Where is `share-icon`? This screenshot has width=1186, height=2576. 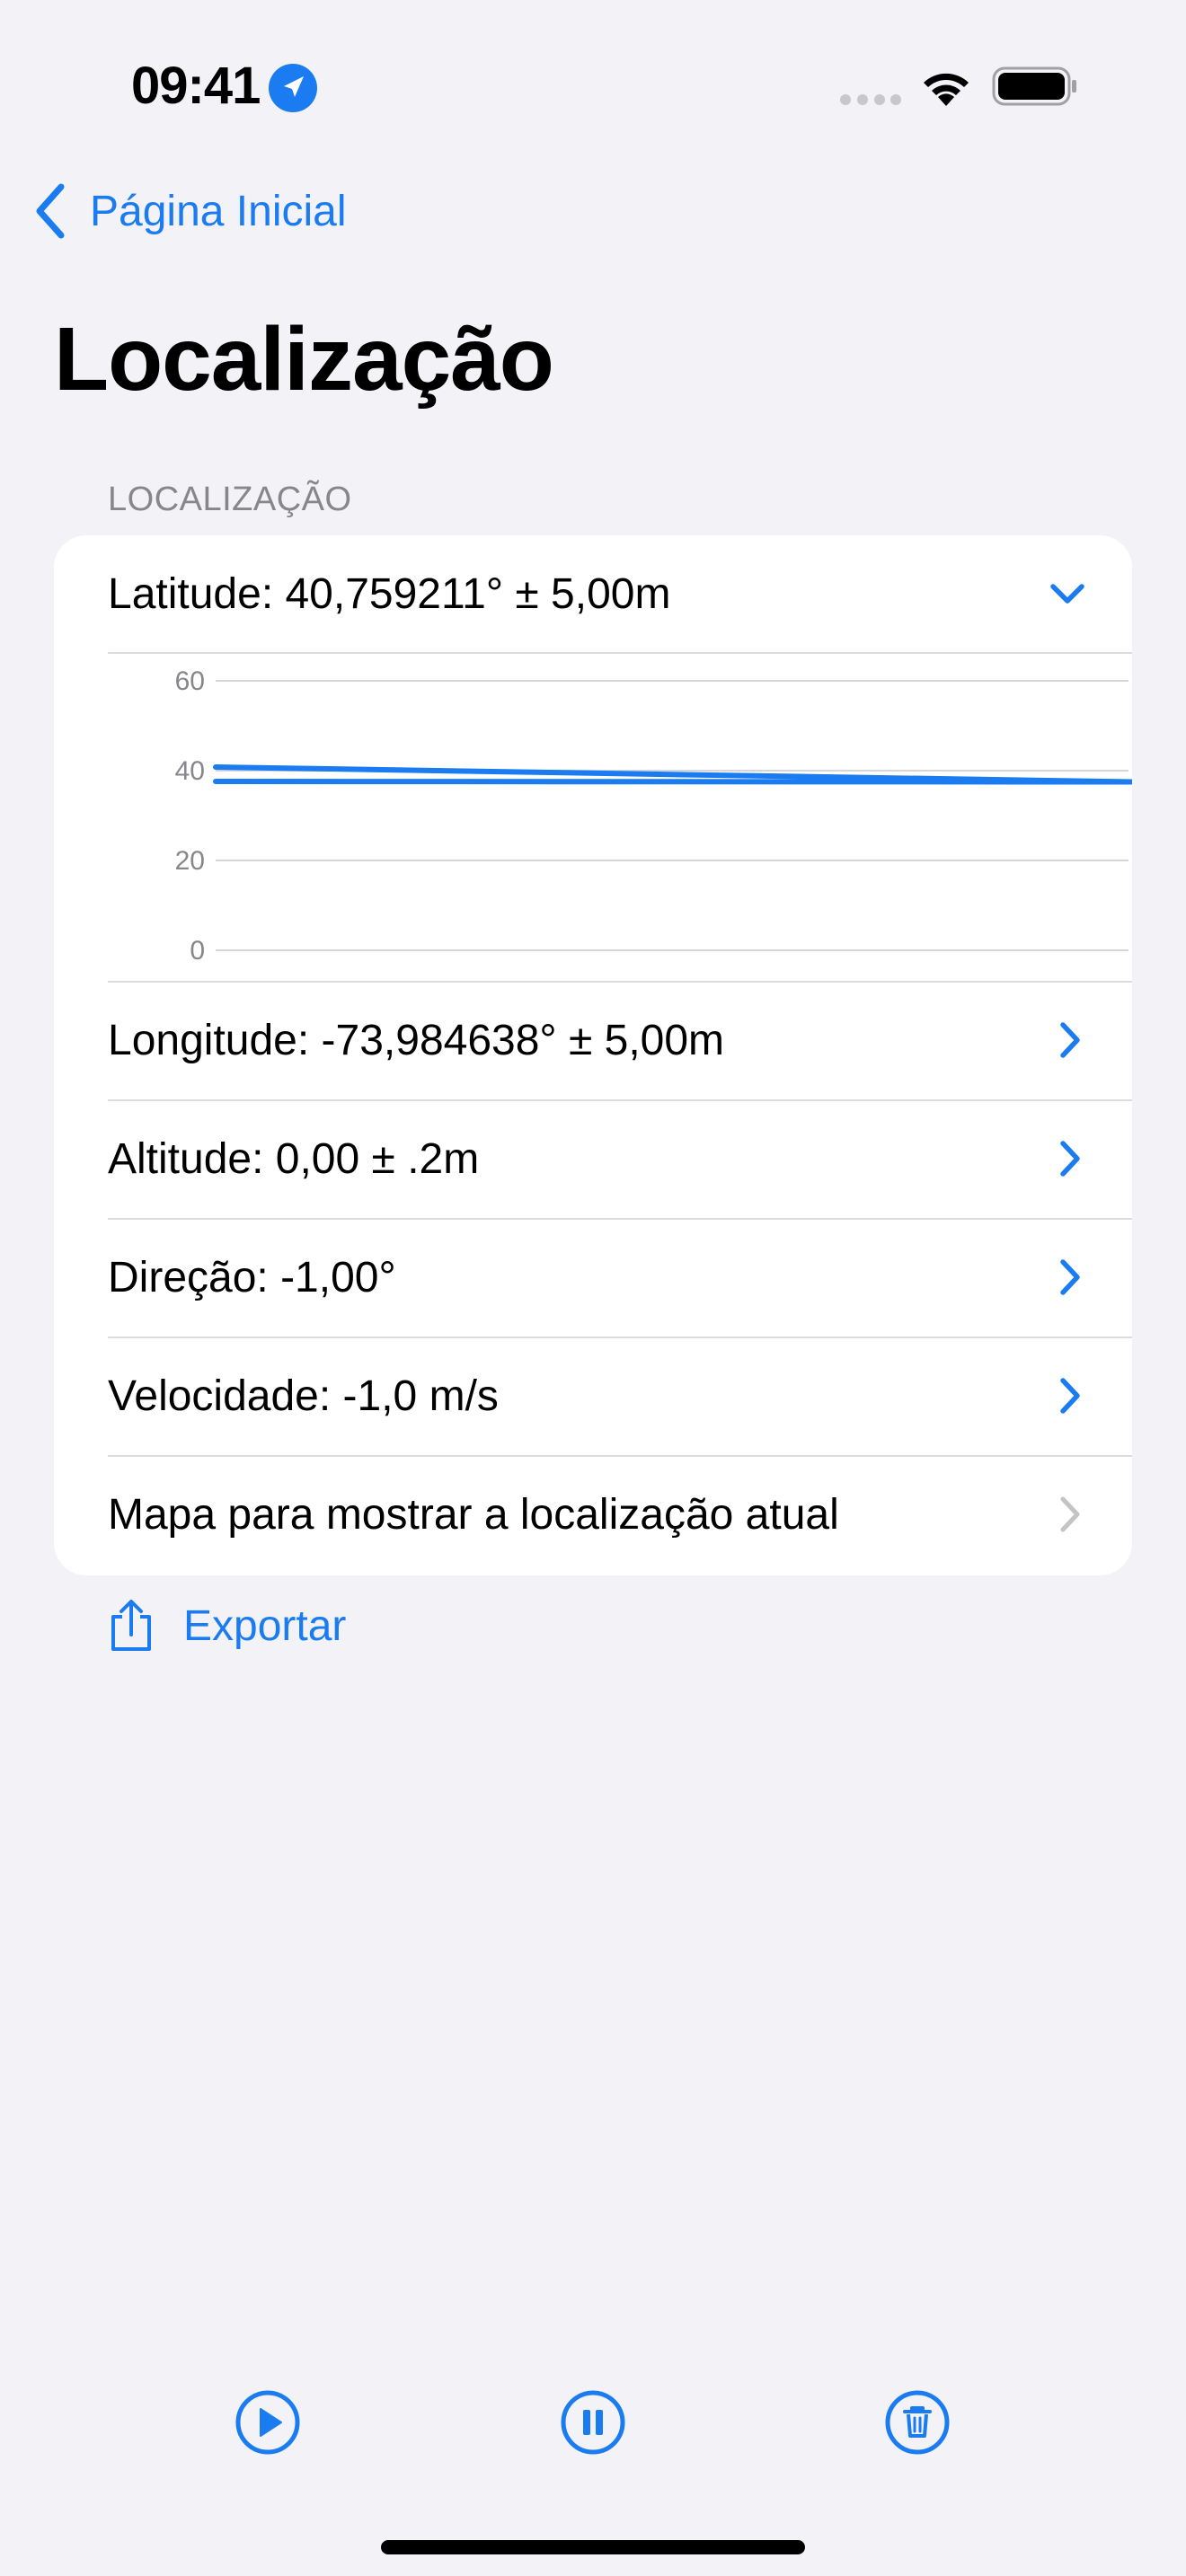
share-icon is located at coordinates (131, 1625).